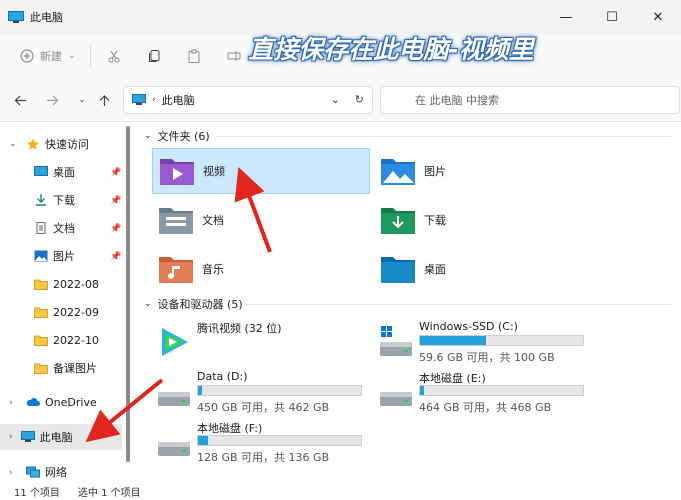 The width and height of the screenshot is (681, 500). What do you see at coordinates (398, 221) in the screenshot?
I see `downloads-folder-icon` at bounding box center [398, 221].